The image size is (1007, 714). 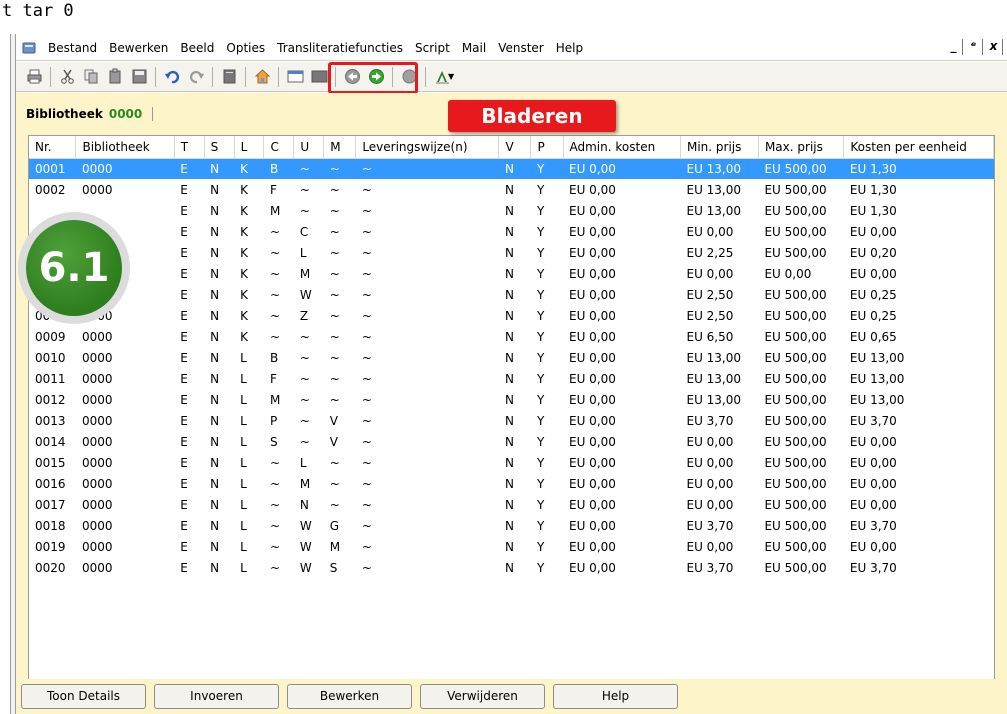 What do you see at coordinates (125, 147) in the screenshot?
I see `column-header: Bibliotheek` at bounding box center [125, 147].